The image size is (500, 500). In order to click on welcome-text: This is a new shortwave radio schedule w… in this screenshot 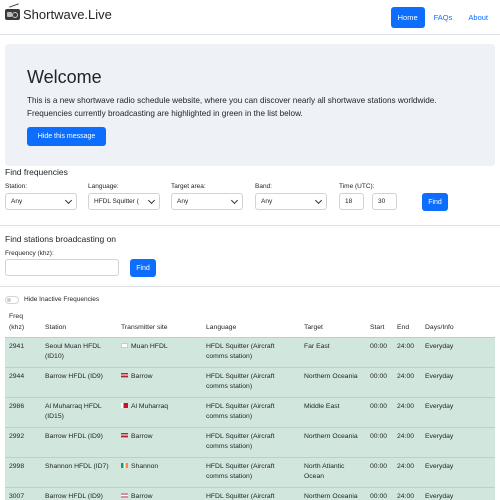, I will do `click(232, 107)`.